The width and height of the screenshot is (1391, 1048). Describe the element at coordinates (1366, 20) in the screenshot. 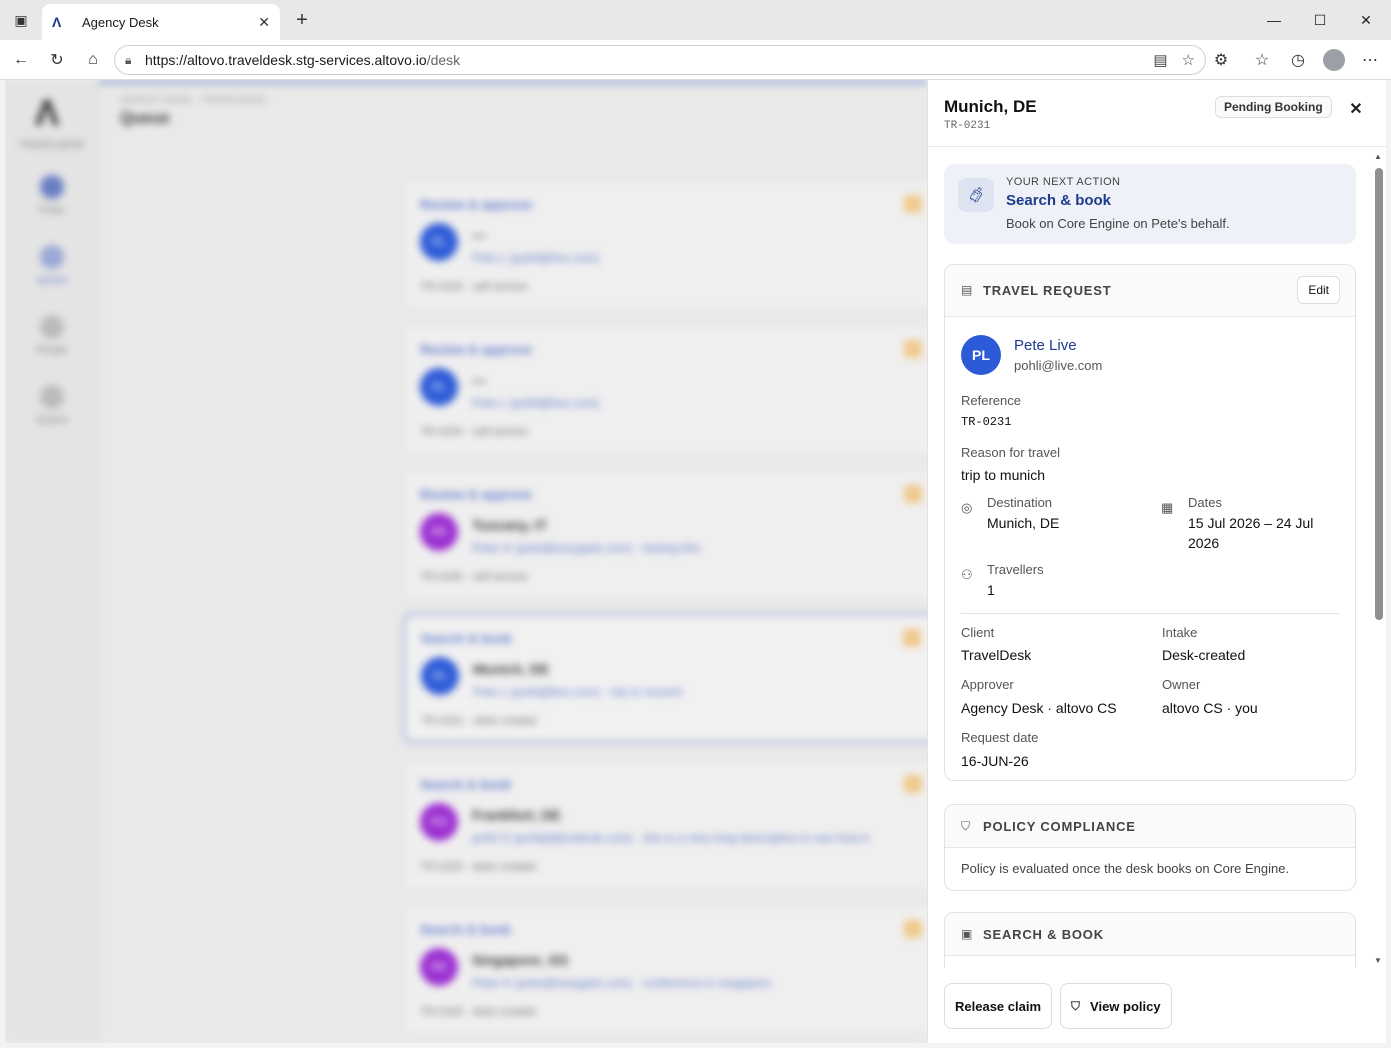

I see `window-close-icon: ✕` at that location.